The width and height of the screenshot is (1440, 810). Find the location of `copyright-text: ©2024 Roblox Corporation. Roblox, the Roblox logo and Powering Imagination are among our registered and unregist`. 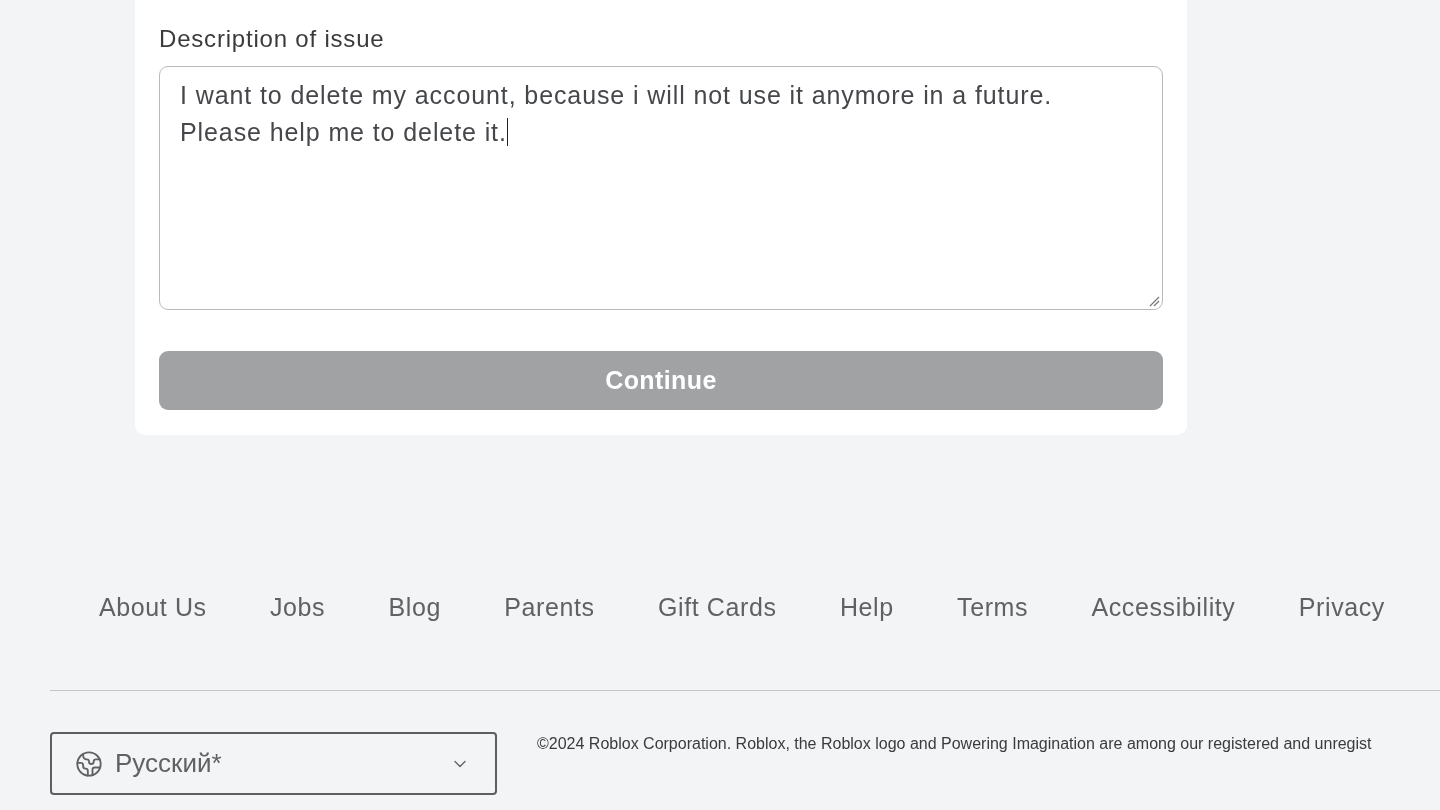

copyright-text: ©2024 Roblox Corporation. Roblox, the Roblox logo and Powering Imagination are among our registered and unregist is located at coordinates (954, 744).